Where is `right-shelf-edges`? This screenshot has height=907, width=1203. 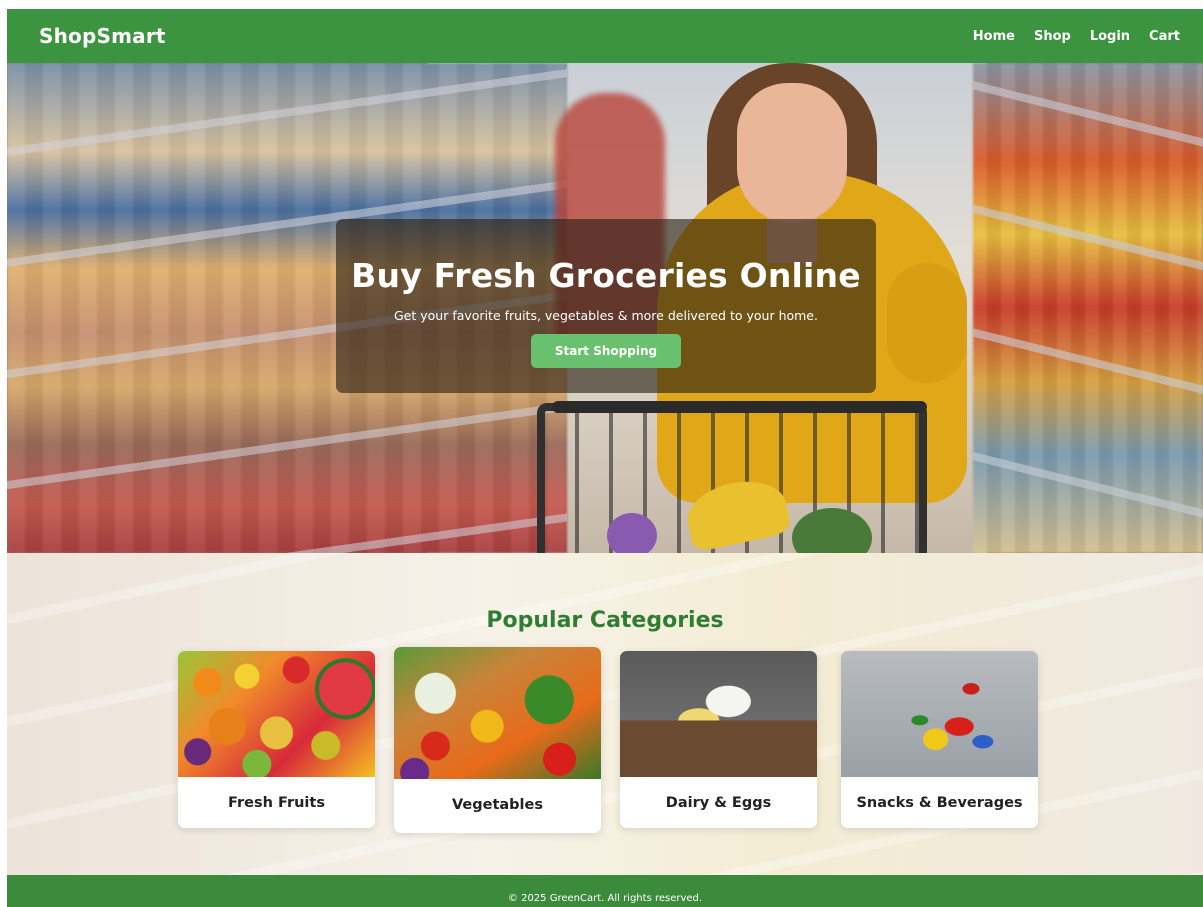 right-shelf-edges is located at coordinates (1088, 308).